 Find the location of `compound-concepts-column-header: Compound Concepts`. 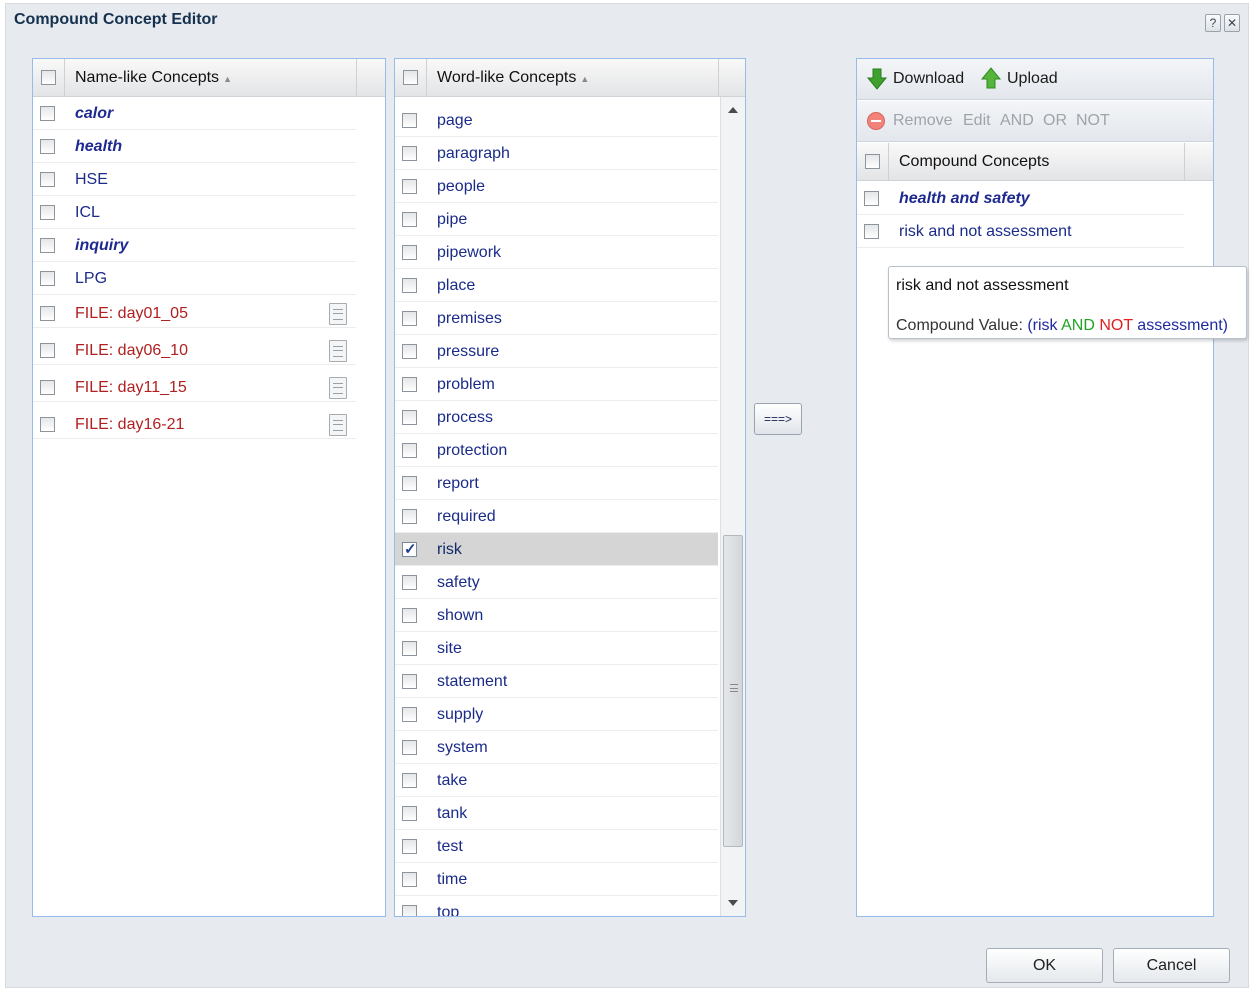

compound-concepts-column-header: Compound Concepts is located at coordinates (974, 162).